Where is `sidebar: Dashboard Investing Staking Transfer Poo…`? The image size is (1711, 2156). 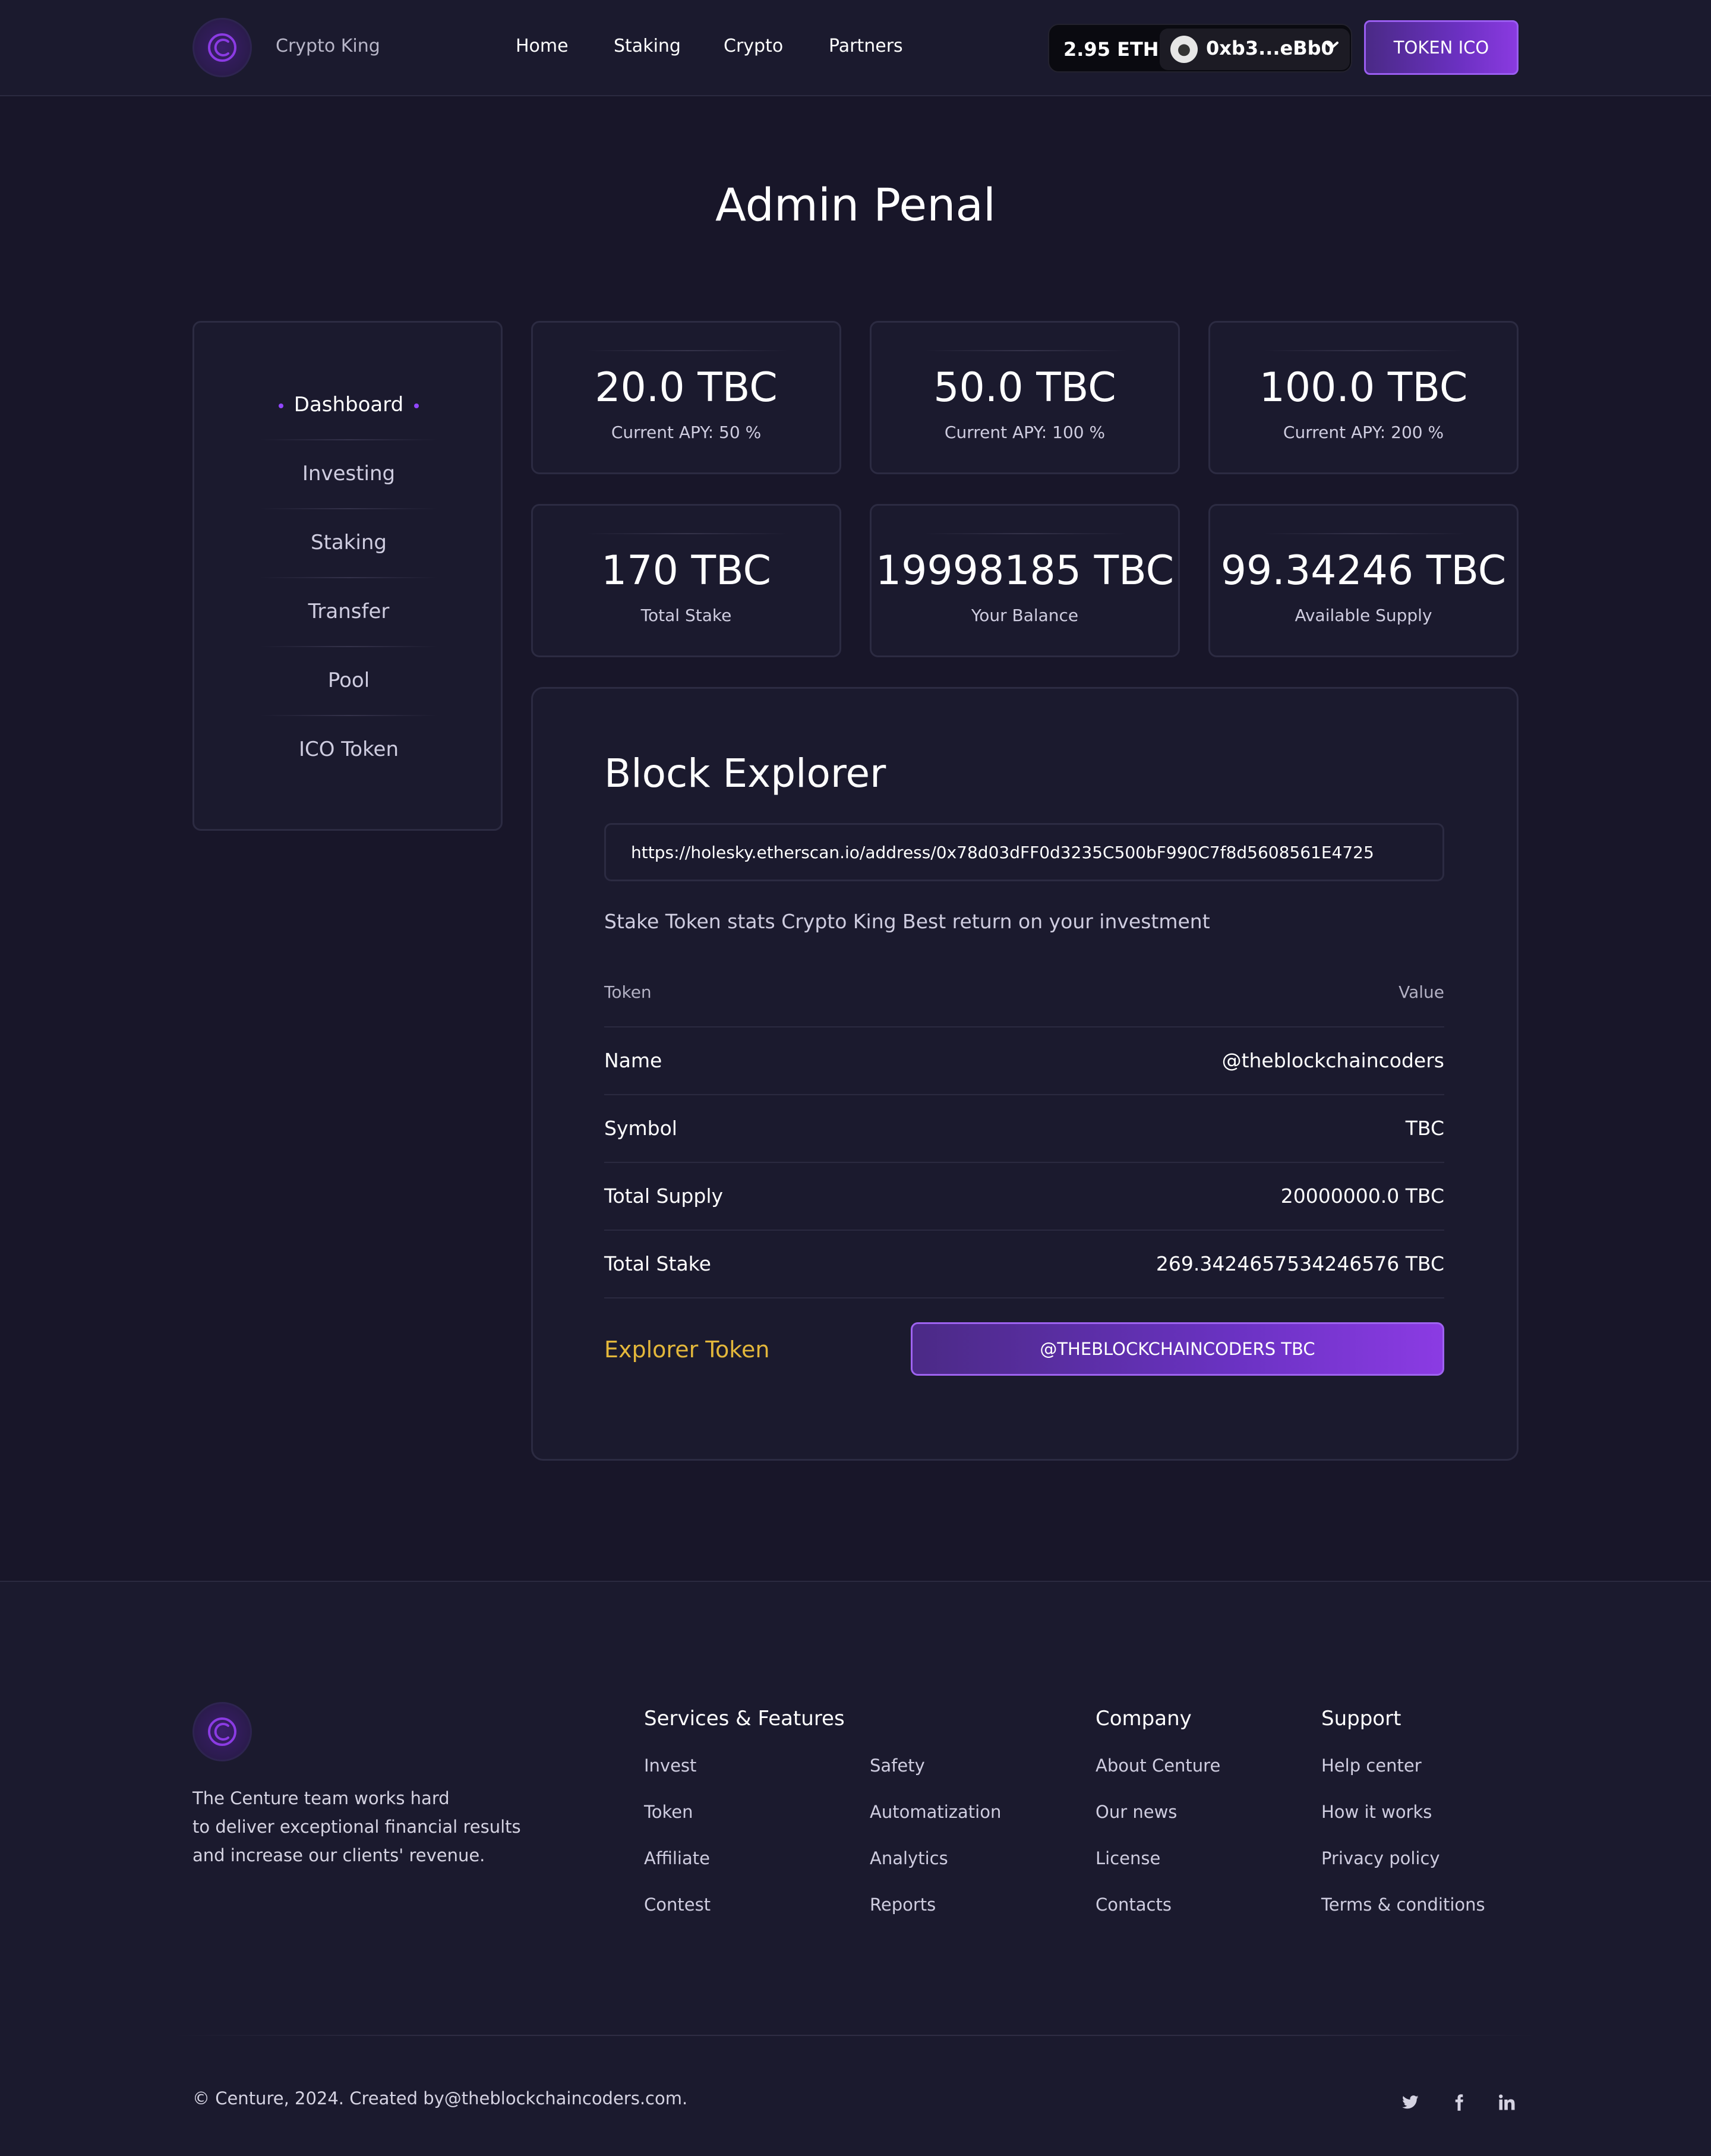 sidebar: Dashboard Investing Staking Transfer Poo… is located at coordinates (348, 576).